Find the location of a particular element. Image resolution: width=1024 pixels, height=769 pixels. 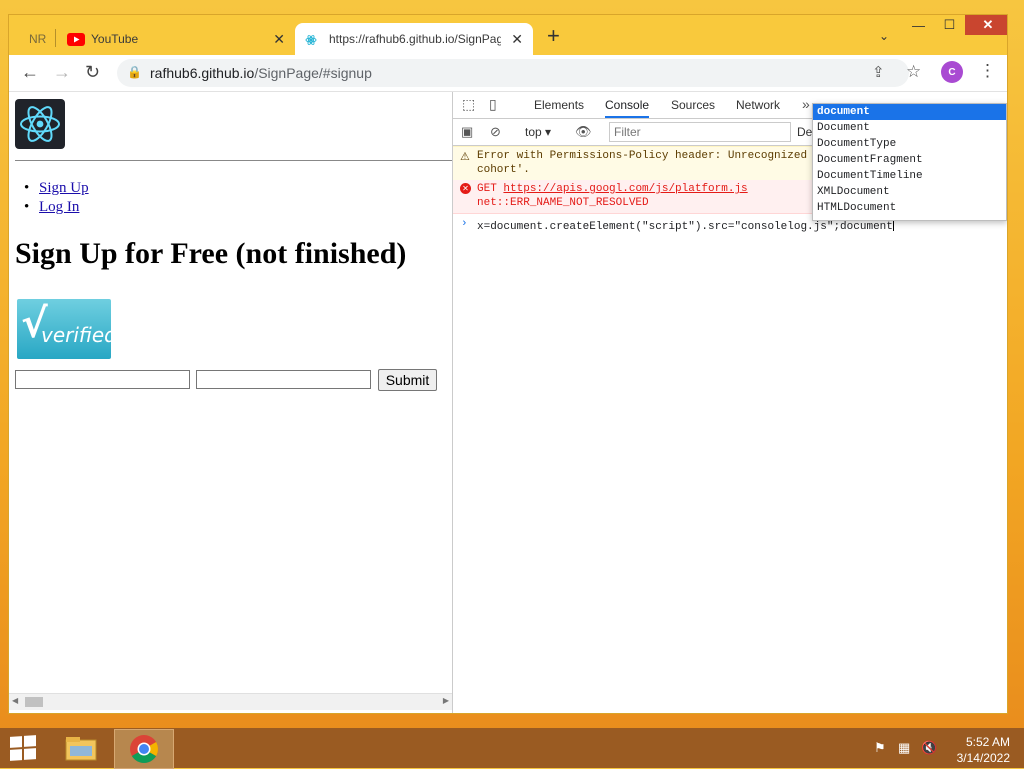

context-label: top is located at coordinates (533, 132).